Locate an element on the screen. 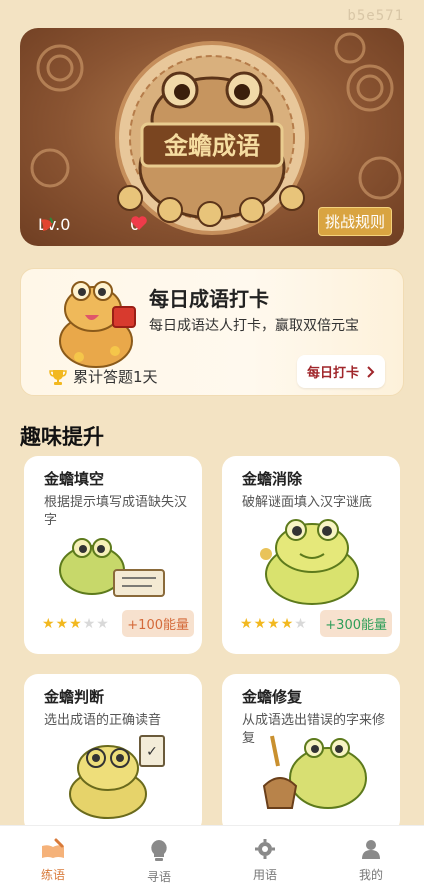  card-title: 金蟾修复 is located at coordinates (272, 697).